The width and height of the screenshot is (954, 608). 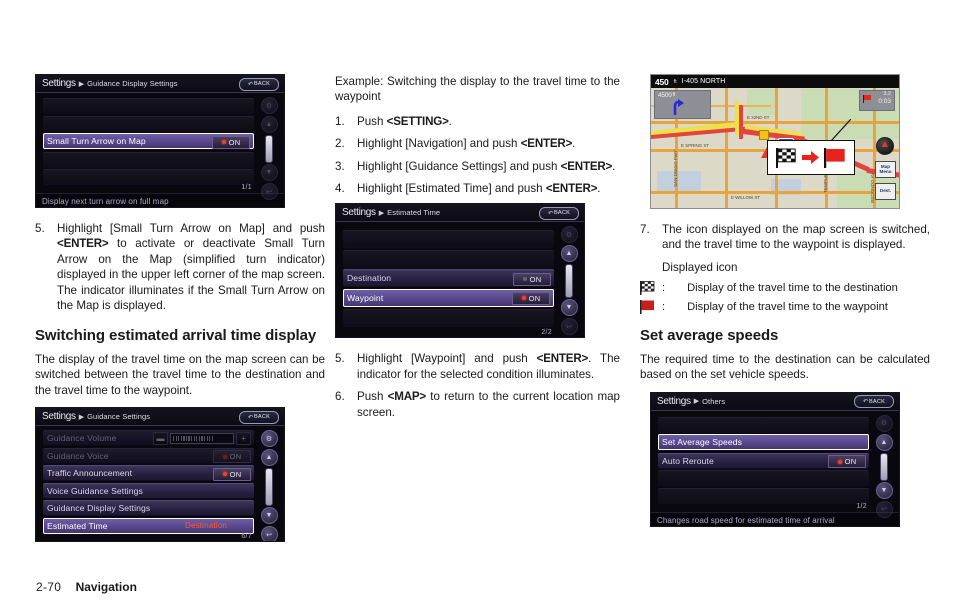 I want to click on volume-track, so click(x=202, y=439).